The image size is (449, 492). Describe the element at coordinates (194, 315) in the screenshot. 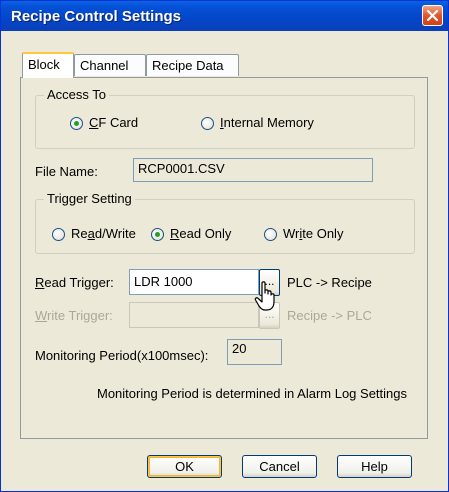

I see `write-trigger-input` at that location.